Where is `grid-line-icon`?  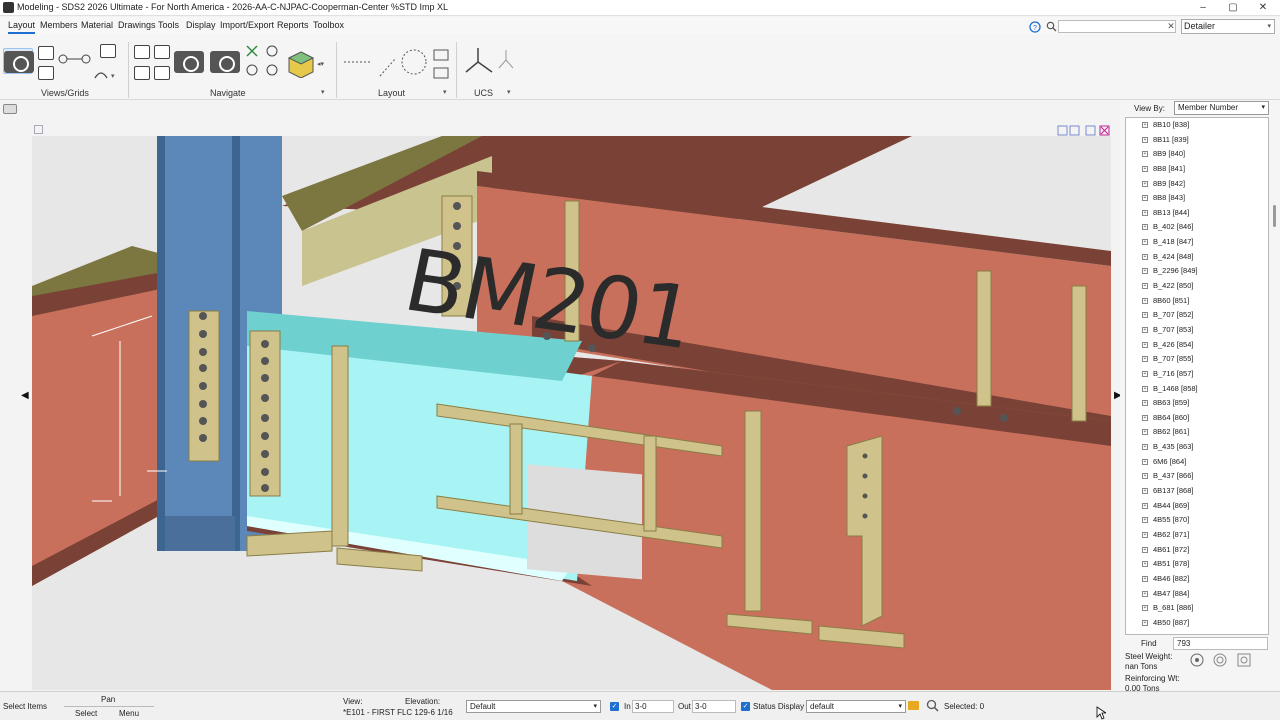 grid-line-icon is located at coordinates (75, 59).